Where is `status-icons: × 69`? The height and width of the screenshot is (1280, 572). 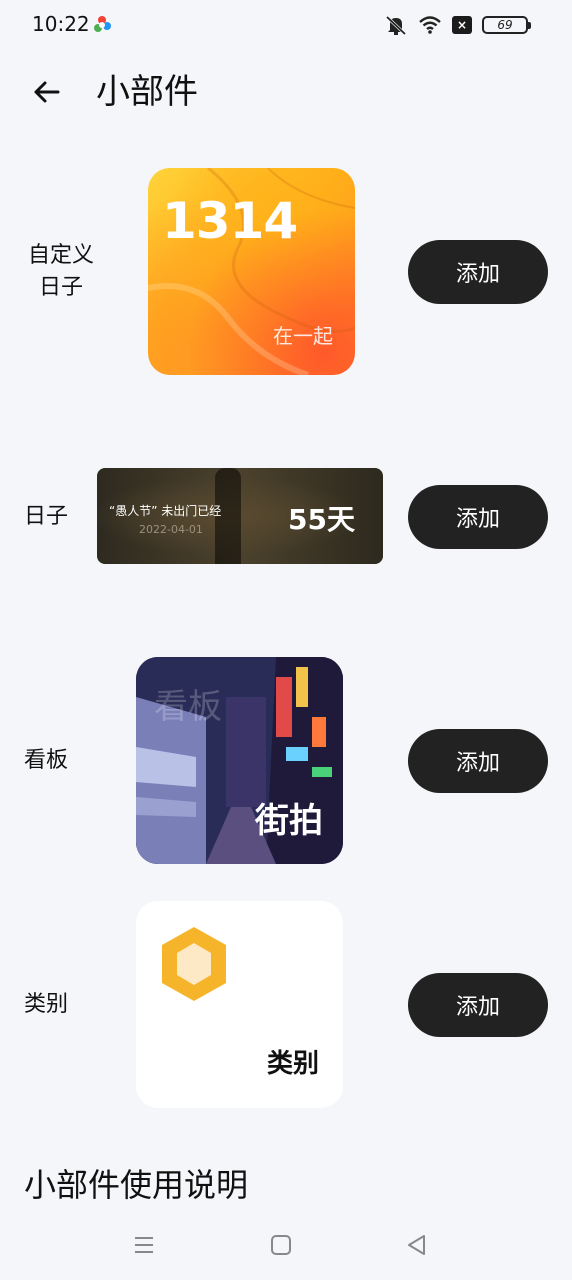 status-icons: × 69 is located at coordinates (457, 25).